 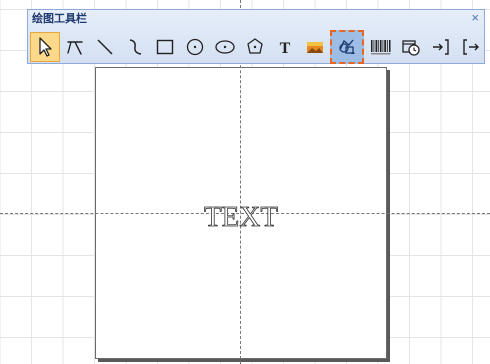 I want to click on ellipse-icon, so click(x=225, y=47).